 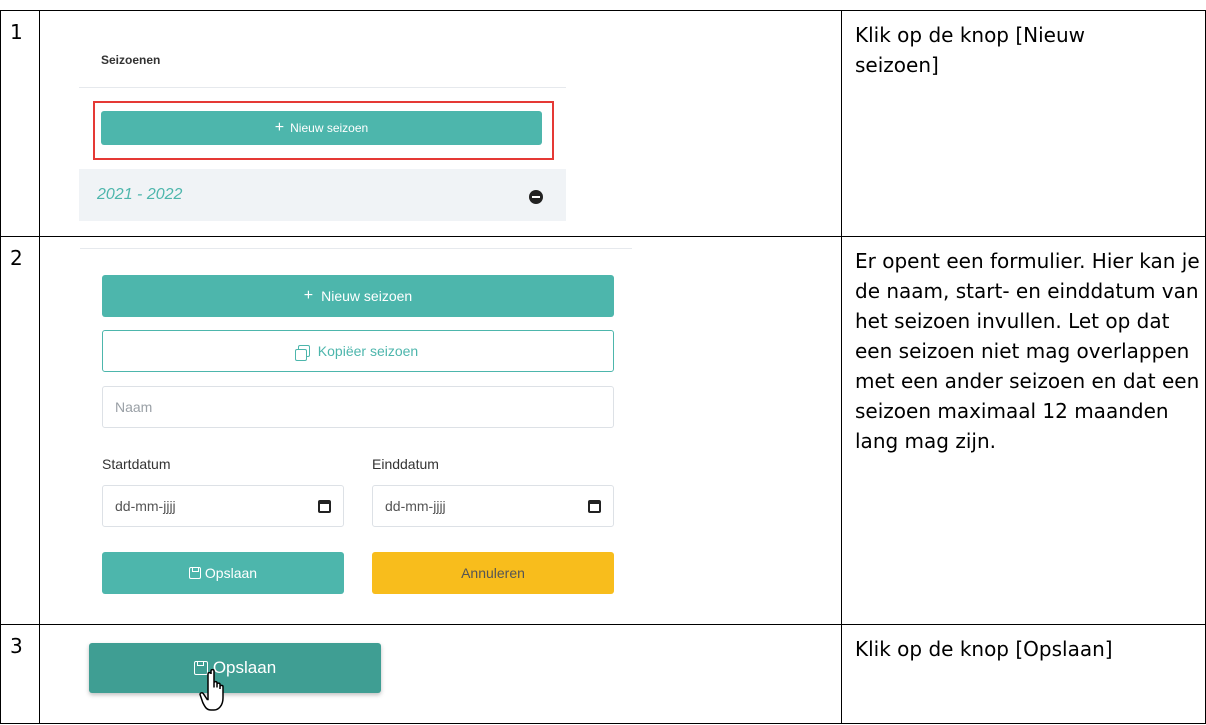 I want to click on row-number: 2, so click(x=16, y=258).